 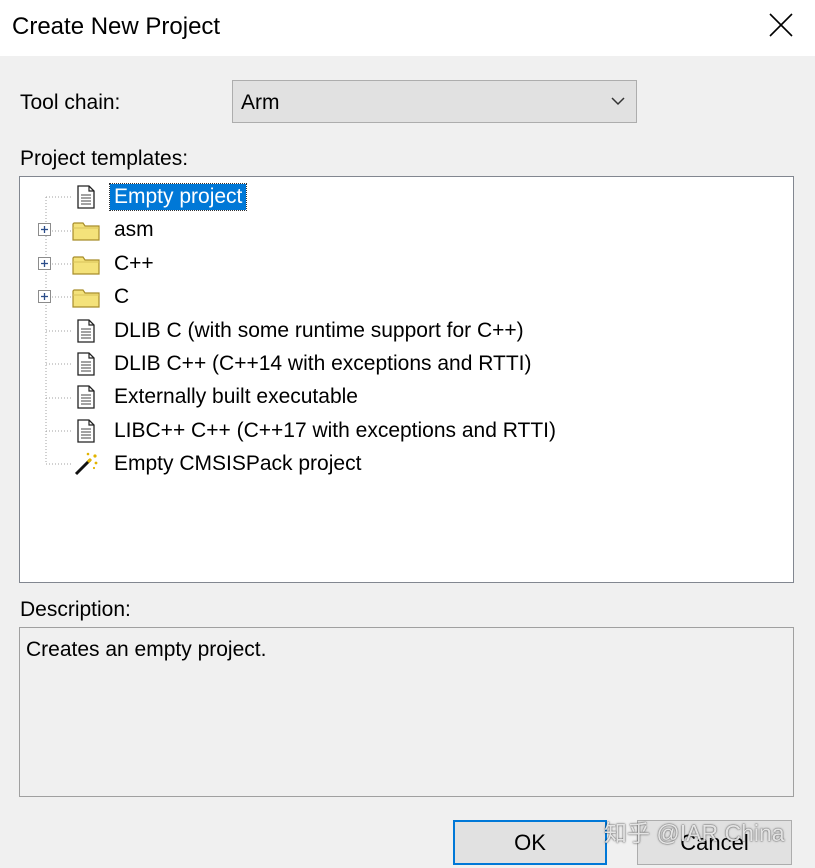 I want to click on chevron-down-icon, so click(x=618, y=101).